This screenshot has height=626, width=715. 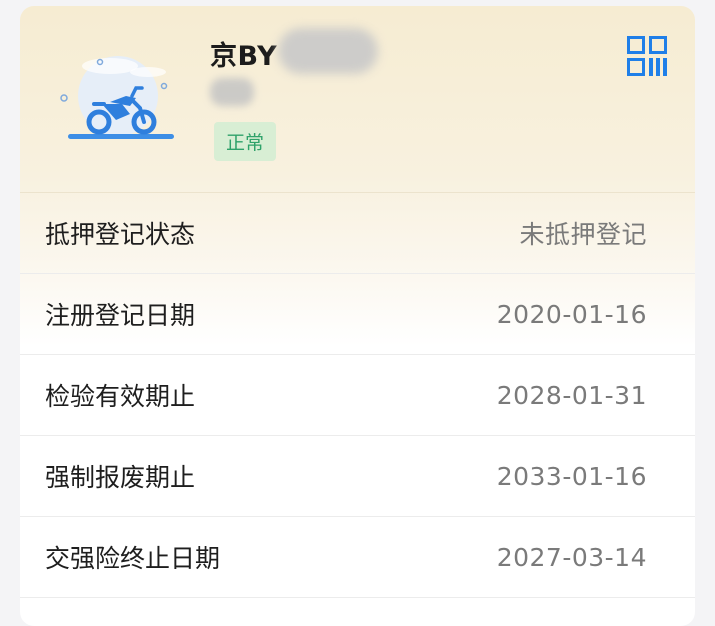 I want to click on detail-row-scrap-deadline: 强制报废期止 2033-01-16, so click(x=357, y=476).